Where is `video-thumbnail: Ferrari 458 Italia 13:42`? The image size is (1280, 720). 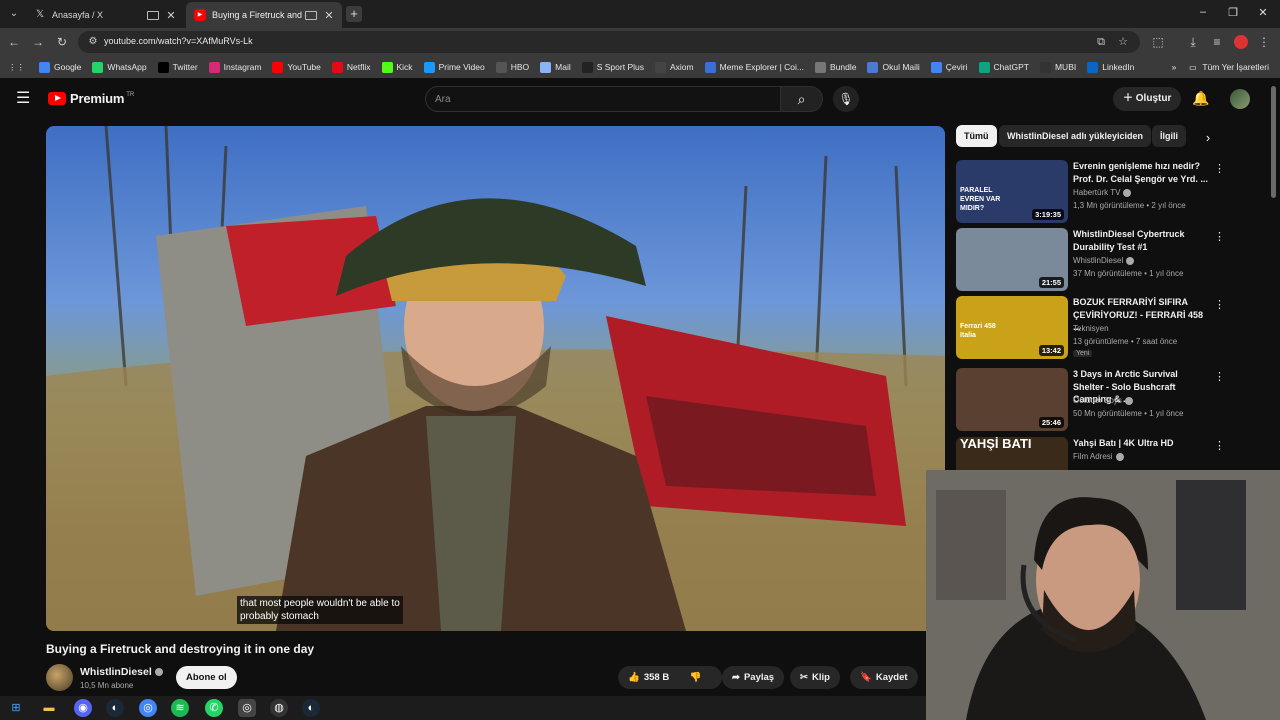
video-thumbnail: Ferrari 458 Italia 13:42 is located at coordinates (1012, 327).